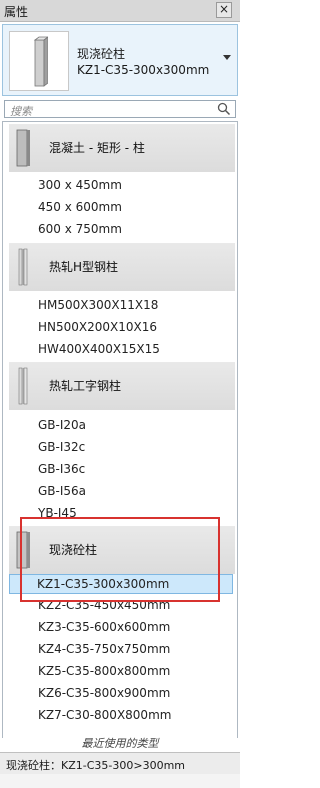 This screenshot has height=788, width=320. Describe the element at coordinates (80, 185) in the screenshot. I see `list-item: 300 x 450mm` at that location.